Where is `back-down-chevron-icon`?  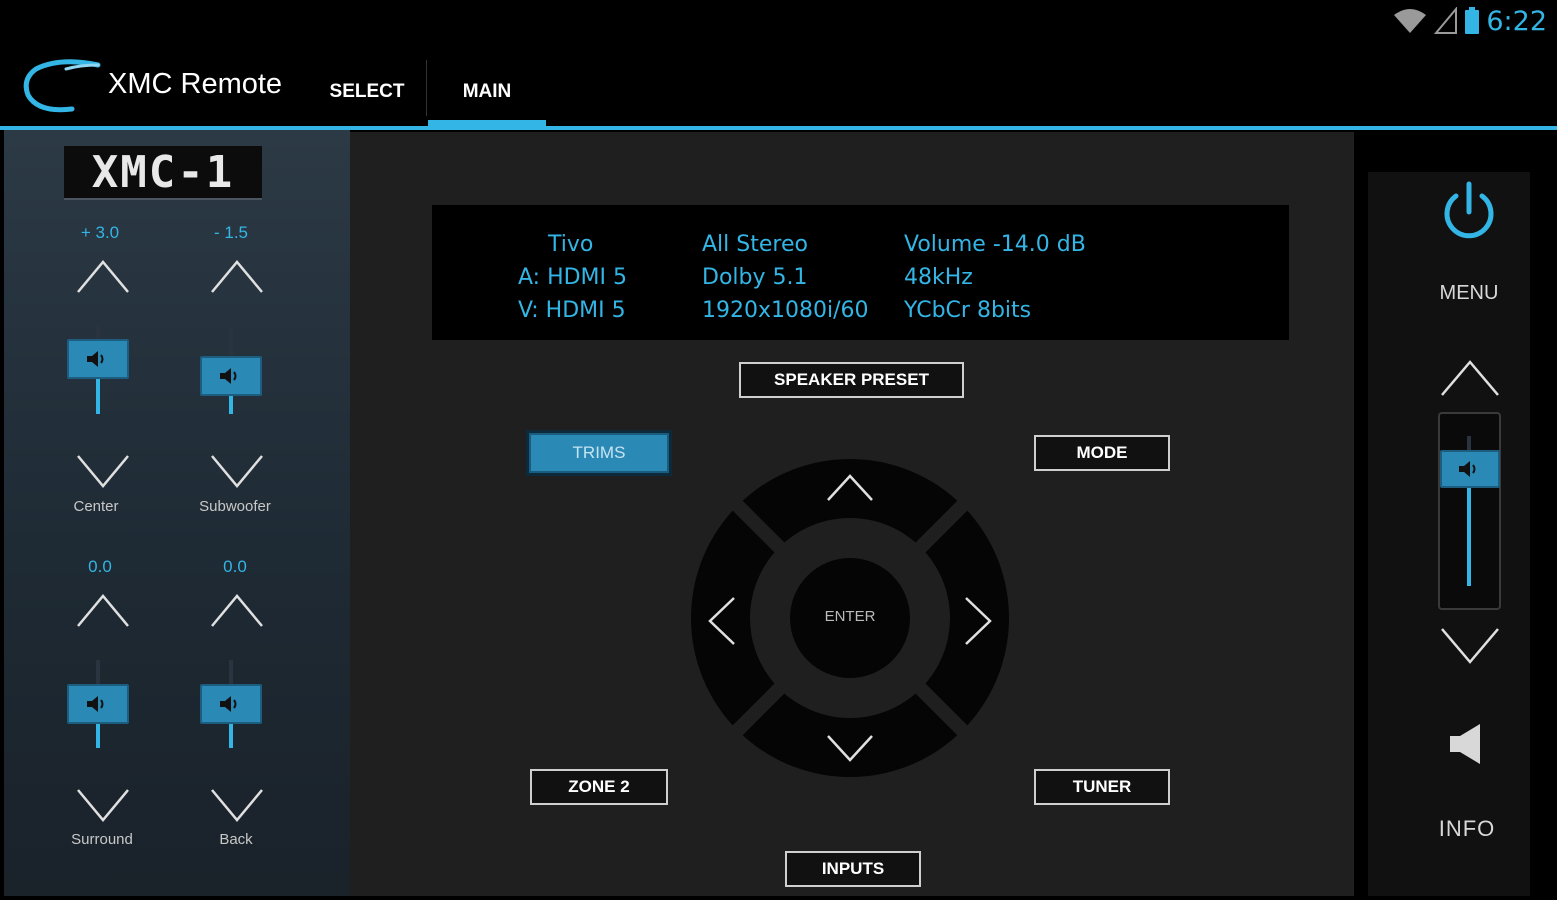
back-down-chevron-icon is located at coordinates (237, 806).